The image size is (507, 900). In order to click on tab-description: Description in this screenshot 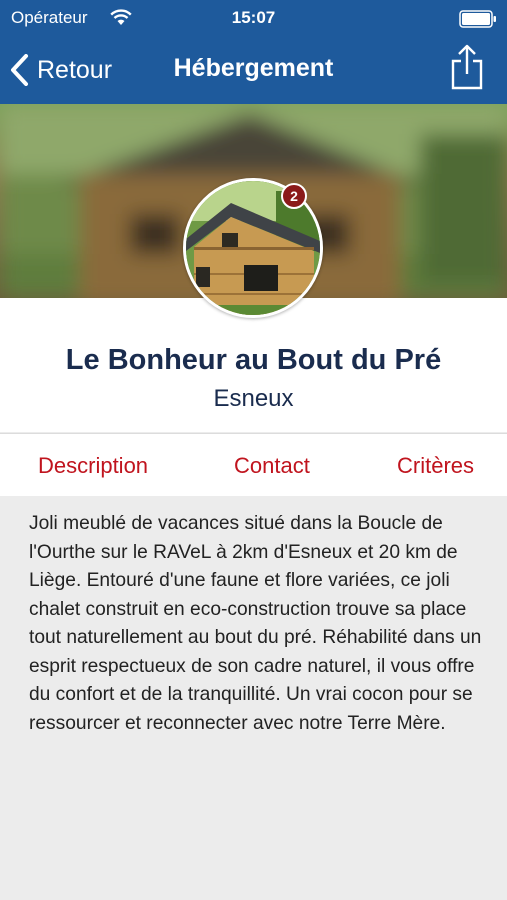, I will do `click(93, 465)`.